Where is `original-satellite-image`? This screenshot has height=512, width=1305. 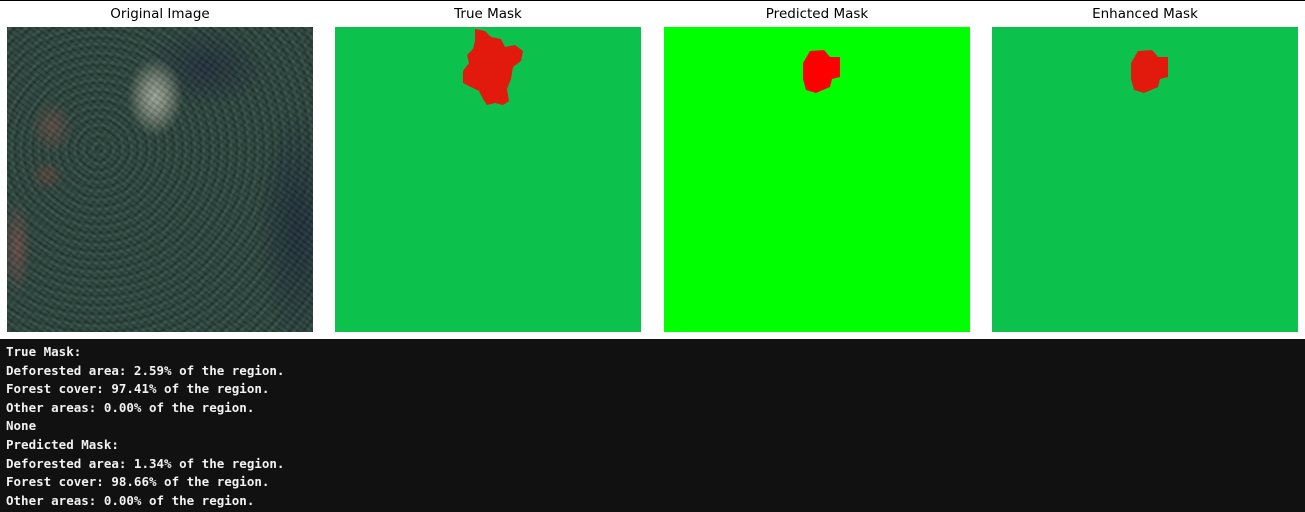
original-satellite-image is located at coordinates (160, 179).